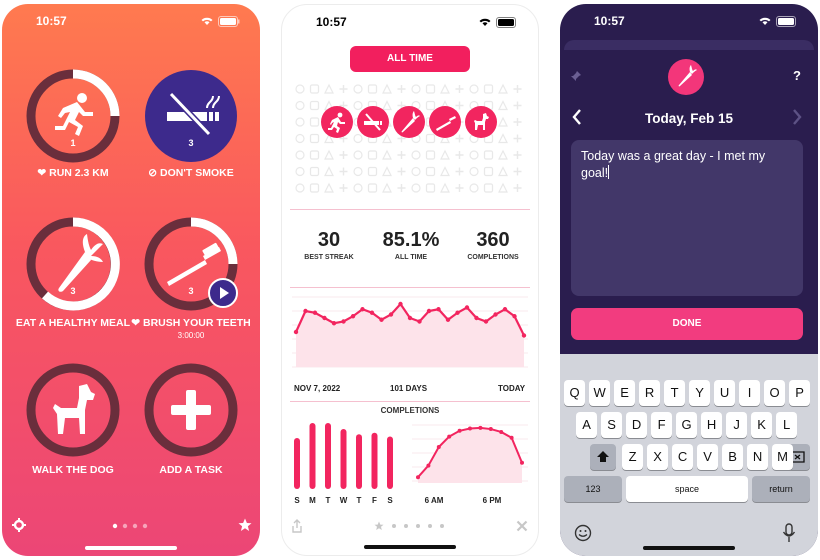 Image resolution: width=820 pixels, height=560 pixels. What do you see at coordinates (797, 75) in the screenshot?
I see `help-button: ?` at bounding box center [797, 75].